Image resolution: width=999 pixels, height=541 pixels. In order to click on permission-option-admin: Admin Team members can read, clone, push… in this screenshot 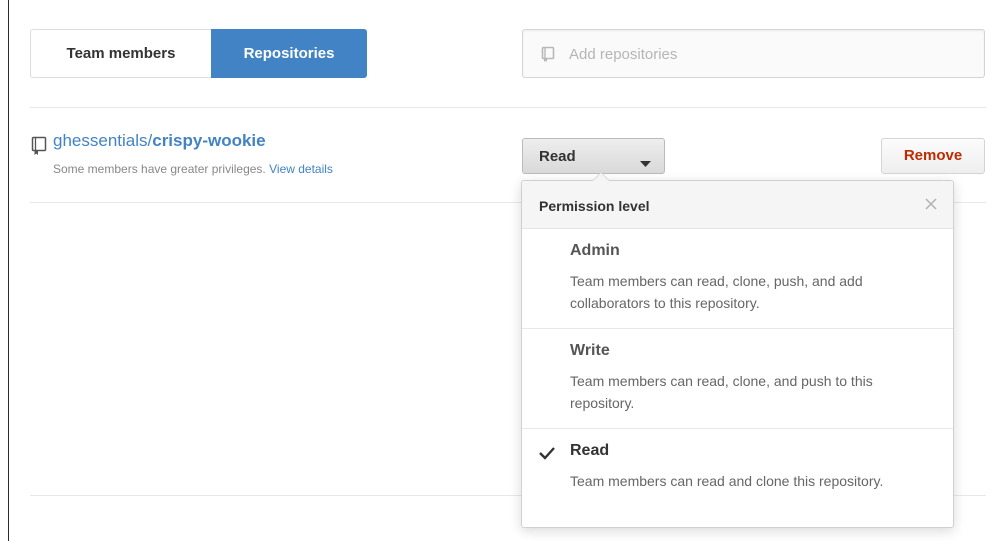, I will do `click(737, 279)`.